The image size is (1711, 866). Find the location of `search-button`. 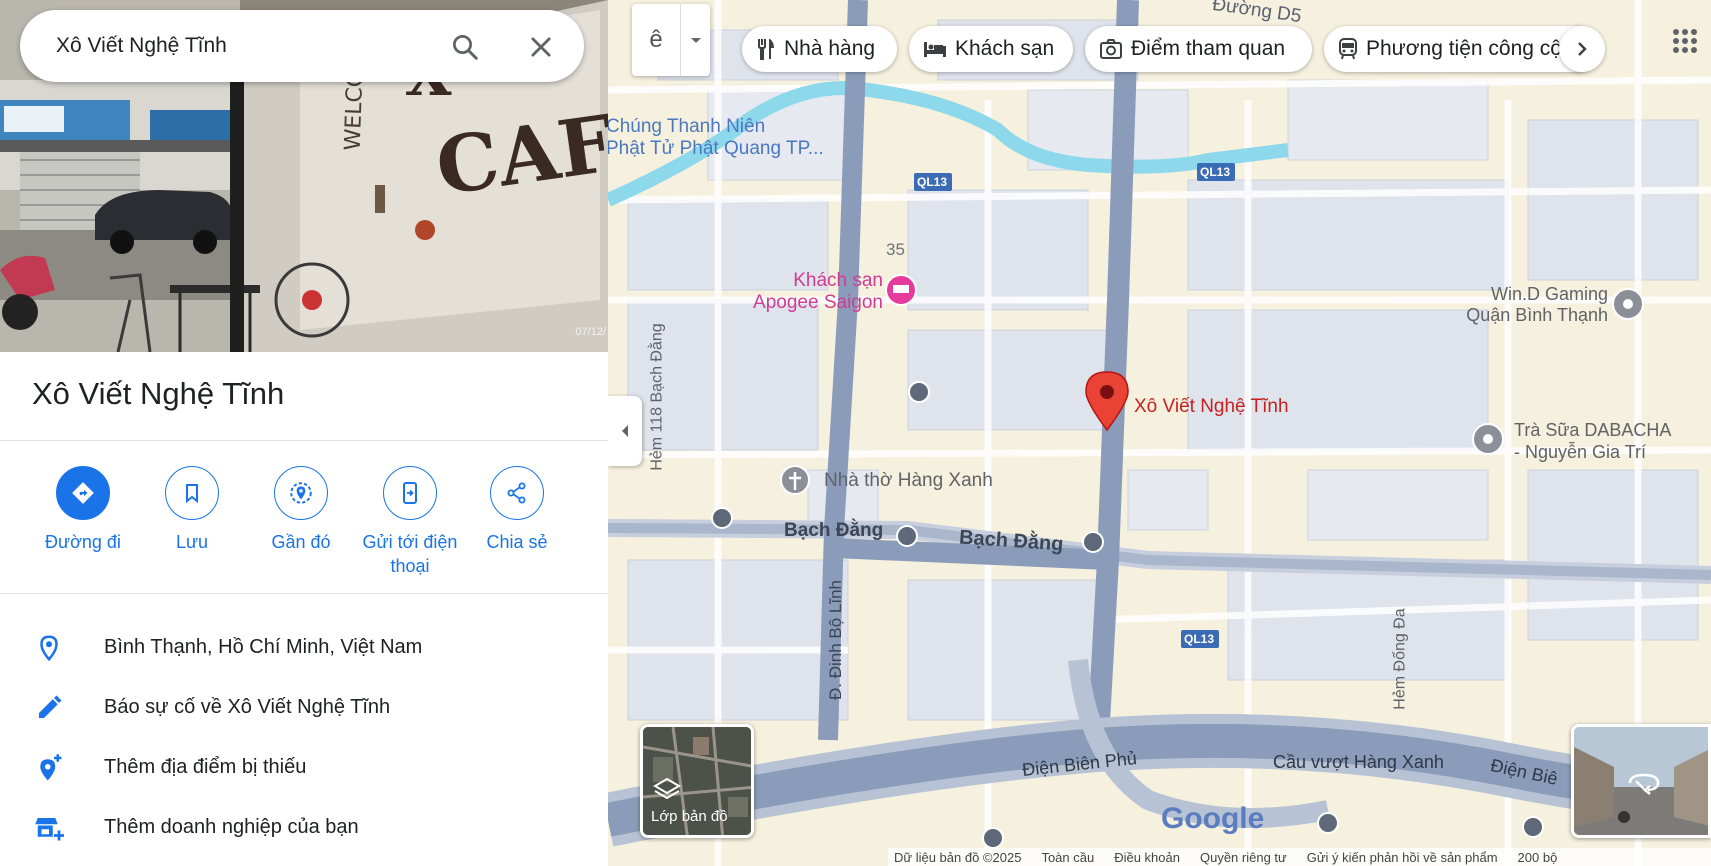

search-button is located at coordinates (465, 47).